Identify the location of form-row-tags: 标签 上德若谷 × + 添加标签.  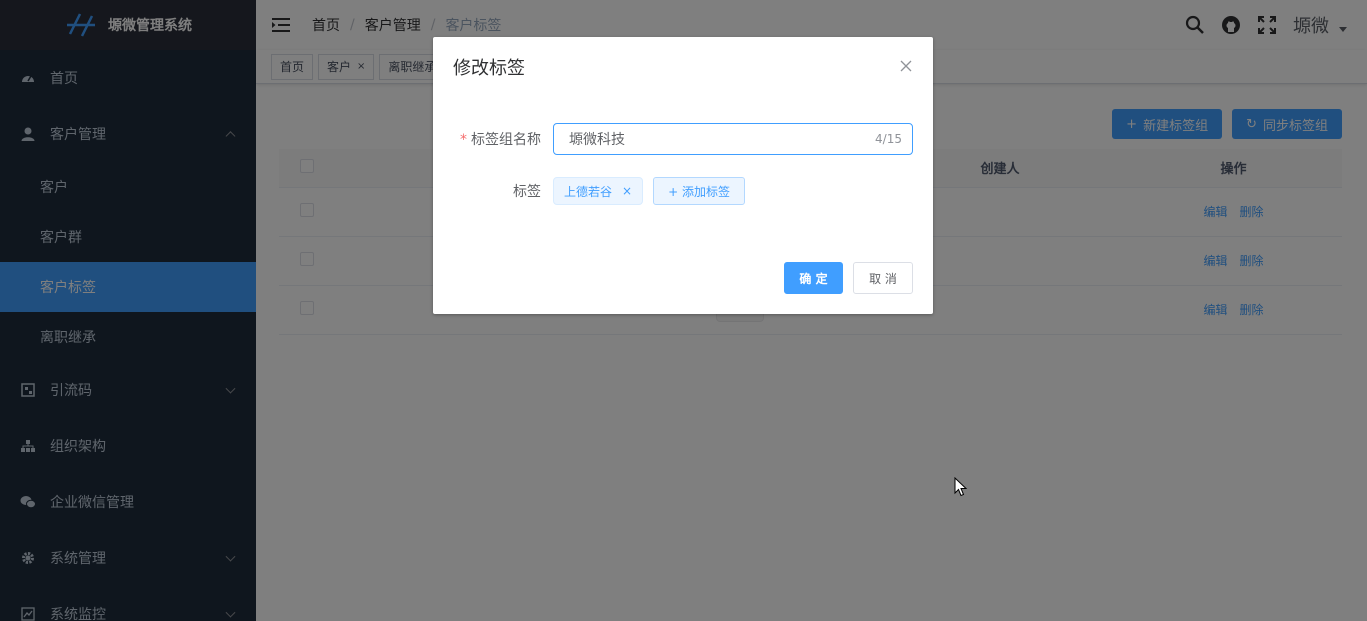
(683, 191).